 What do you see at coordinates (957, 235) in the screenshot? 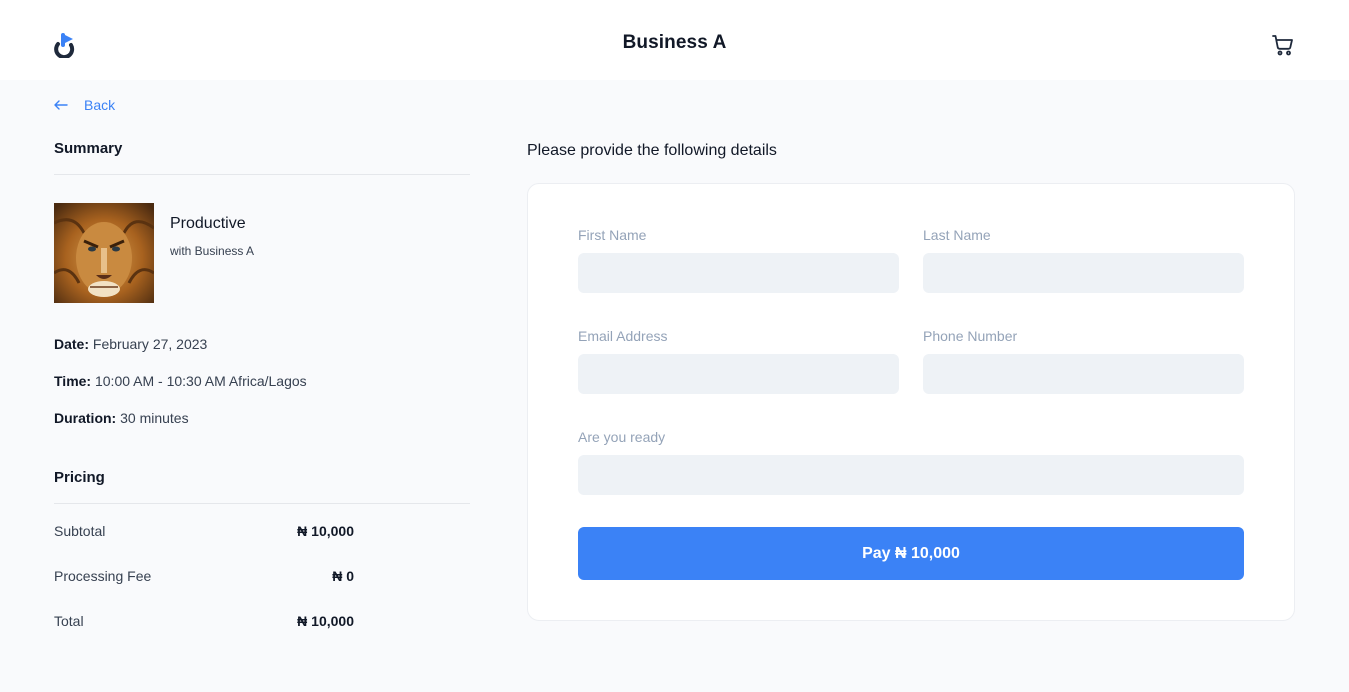
I see `last-name-label: Last Name` at bounding box center [957, 235].